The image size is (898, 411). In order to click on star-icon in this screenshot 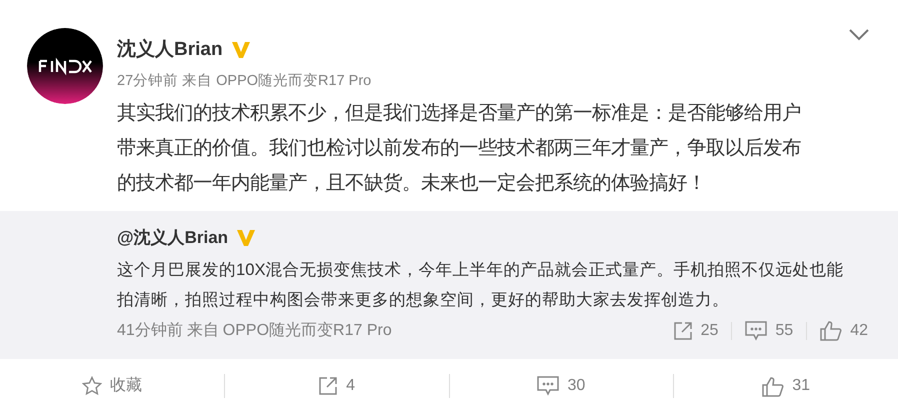, I will do `click(92, 386)`.